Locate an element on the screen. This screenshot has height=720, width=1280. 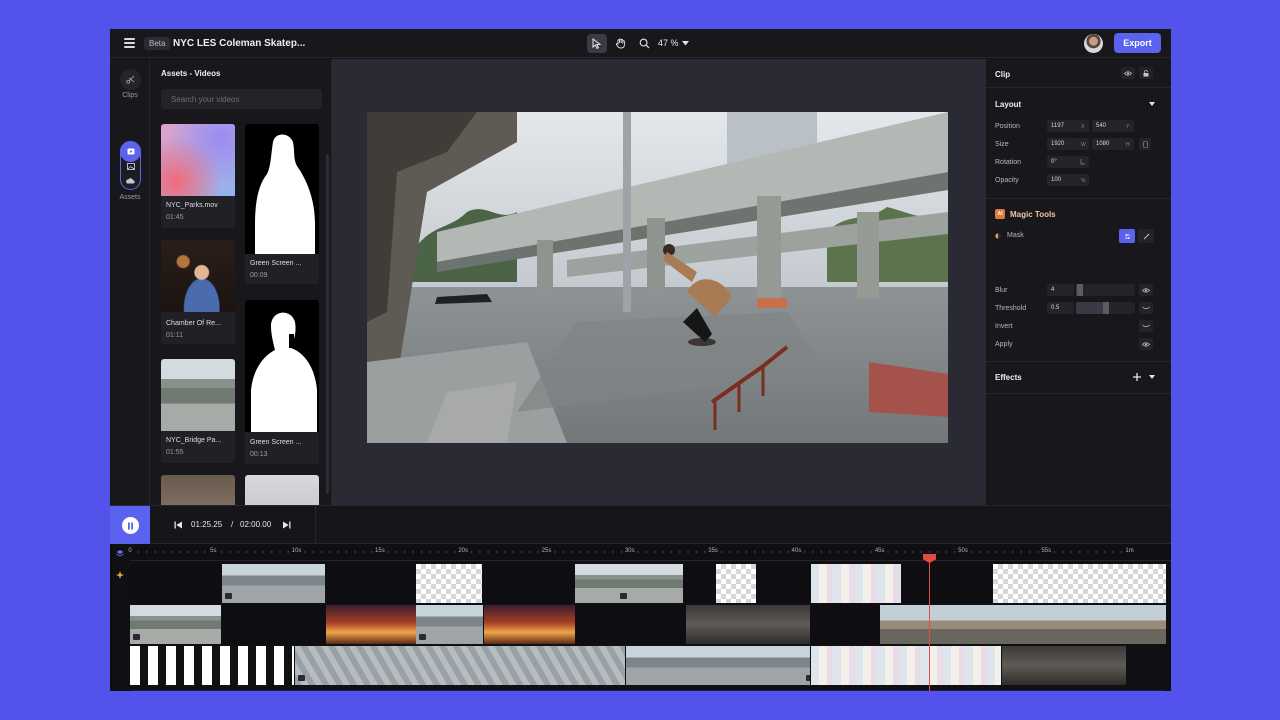
threshold-input: 0.5 is located at coordinates (1060, 308).